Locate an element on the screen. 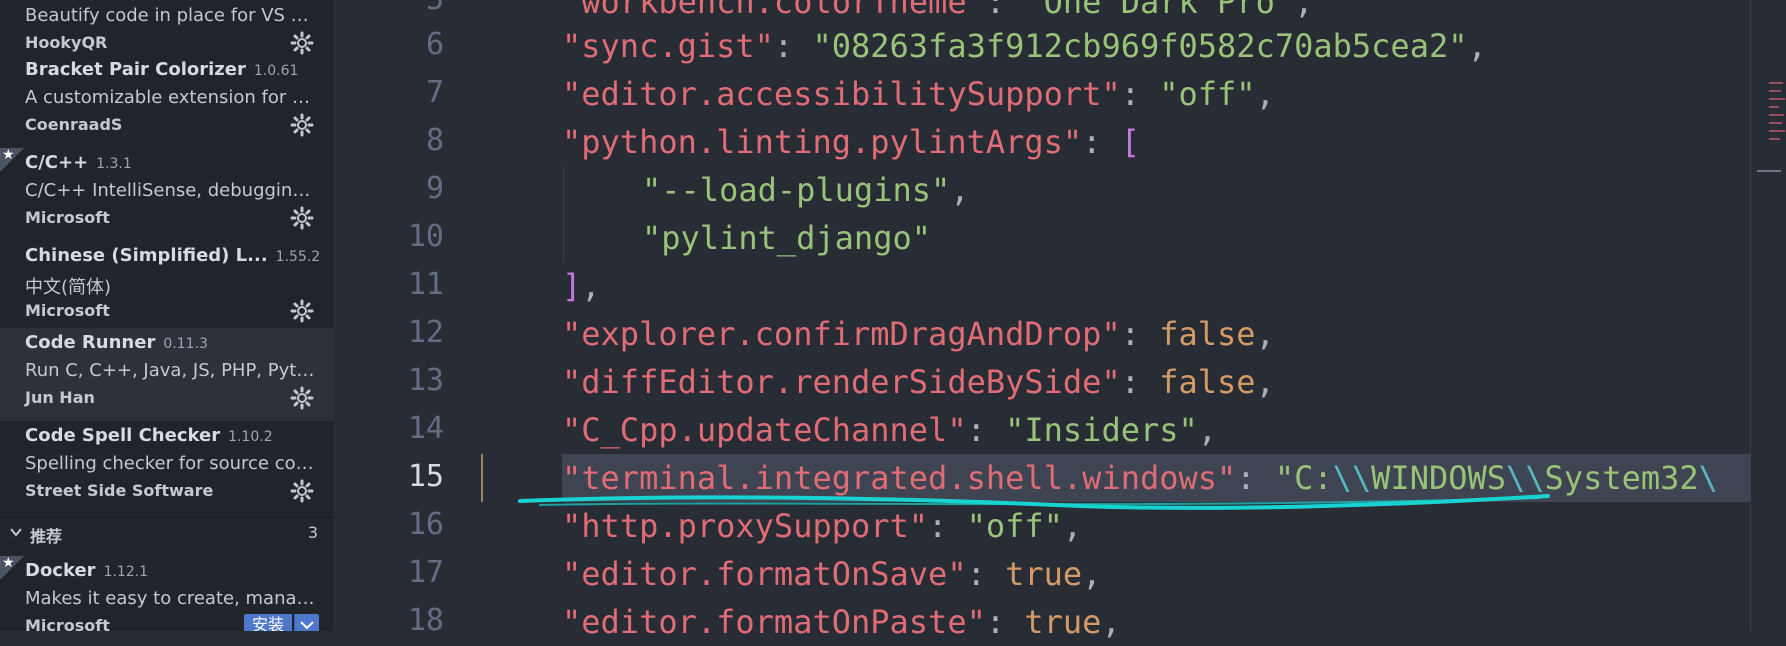 The image size is (1786, 646). line-number: 9 is located at coordinates (434, 188).